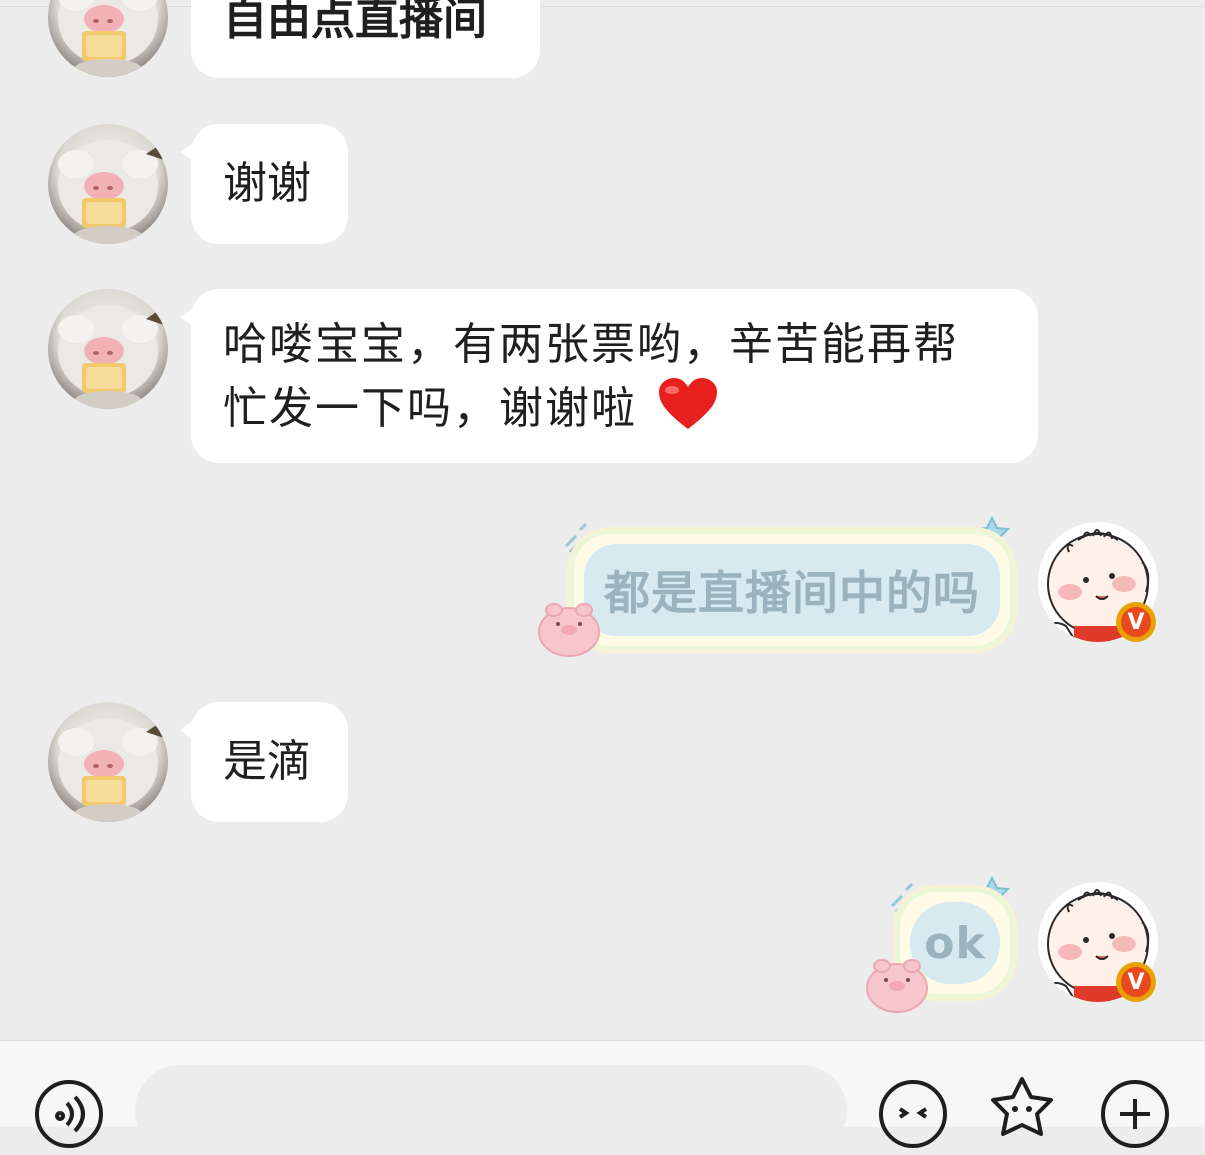  What do you see at coordinates (430, 408) in the screenshot?
I see `message-line: 忙发一下吗，谢谢啦` at bounding box center [430, 408].